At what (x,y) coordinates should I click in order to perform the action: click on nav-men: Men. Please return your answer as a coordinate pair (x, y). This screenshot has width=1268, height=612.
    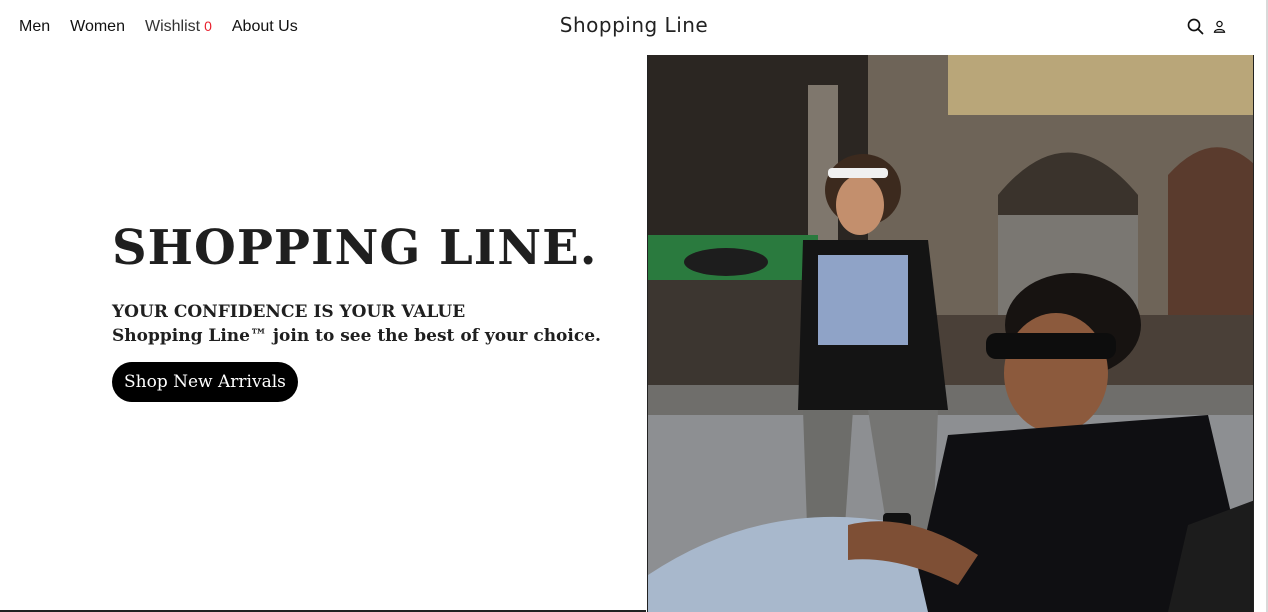
    Looking at the image, I should click on (34, 26).